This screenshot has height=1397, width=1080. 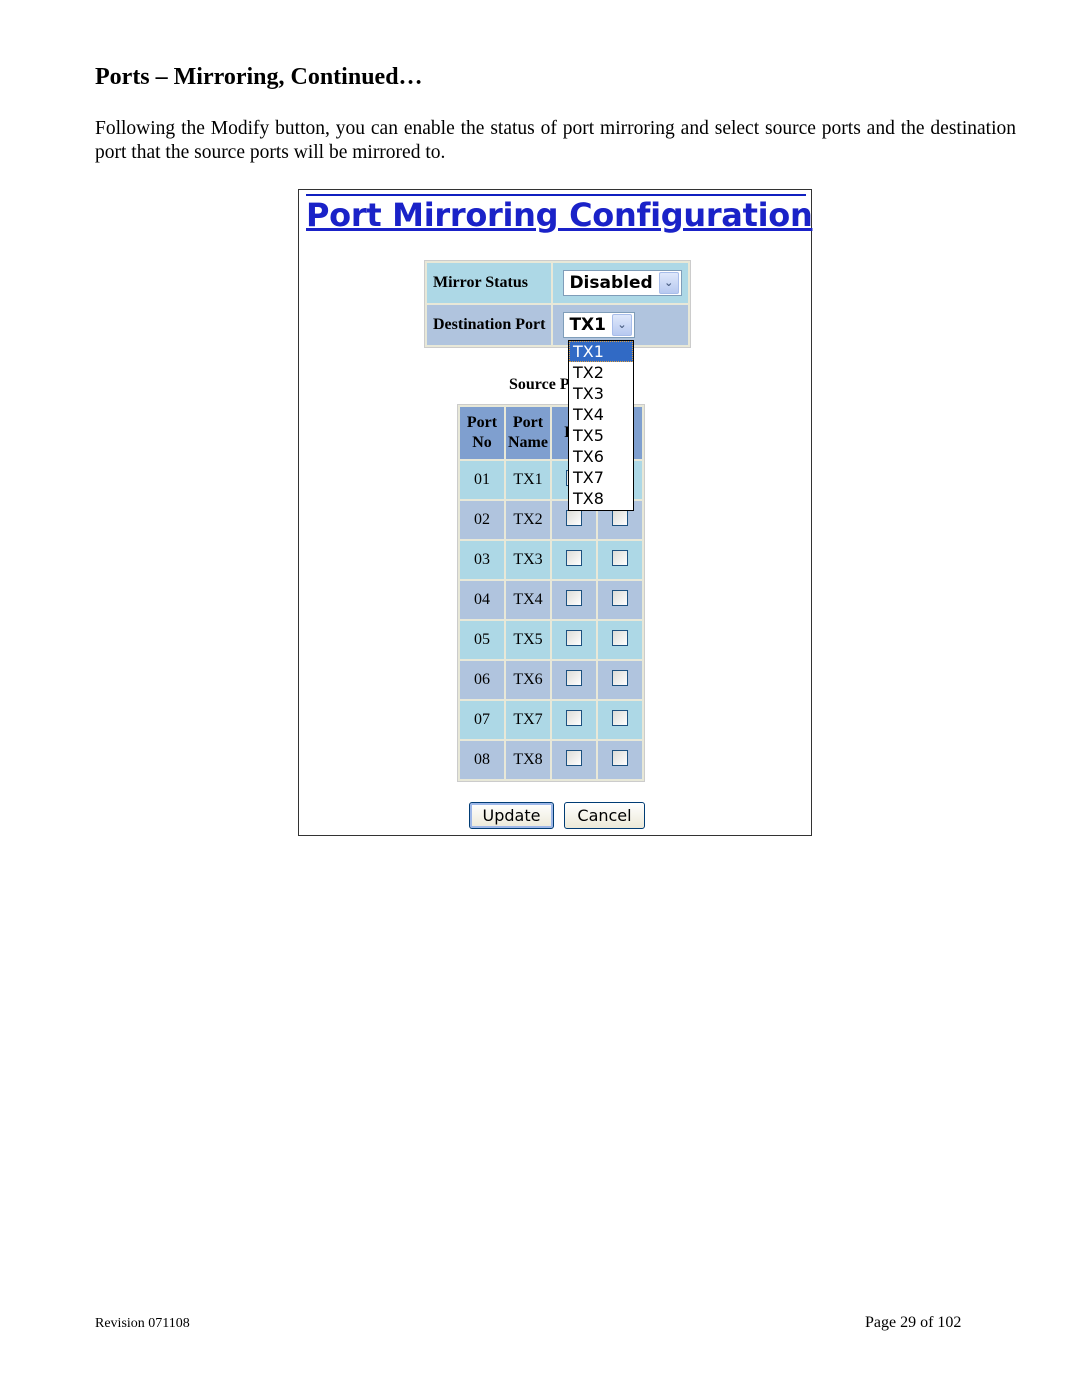 What do you see at coordinates (528, 560) in the screenshot?
I see `port-name: TX3` at bounding box center [528, 560].